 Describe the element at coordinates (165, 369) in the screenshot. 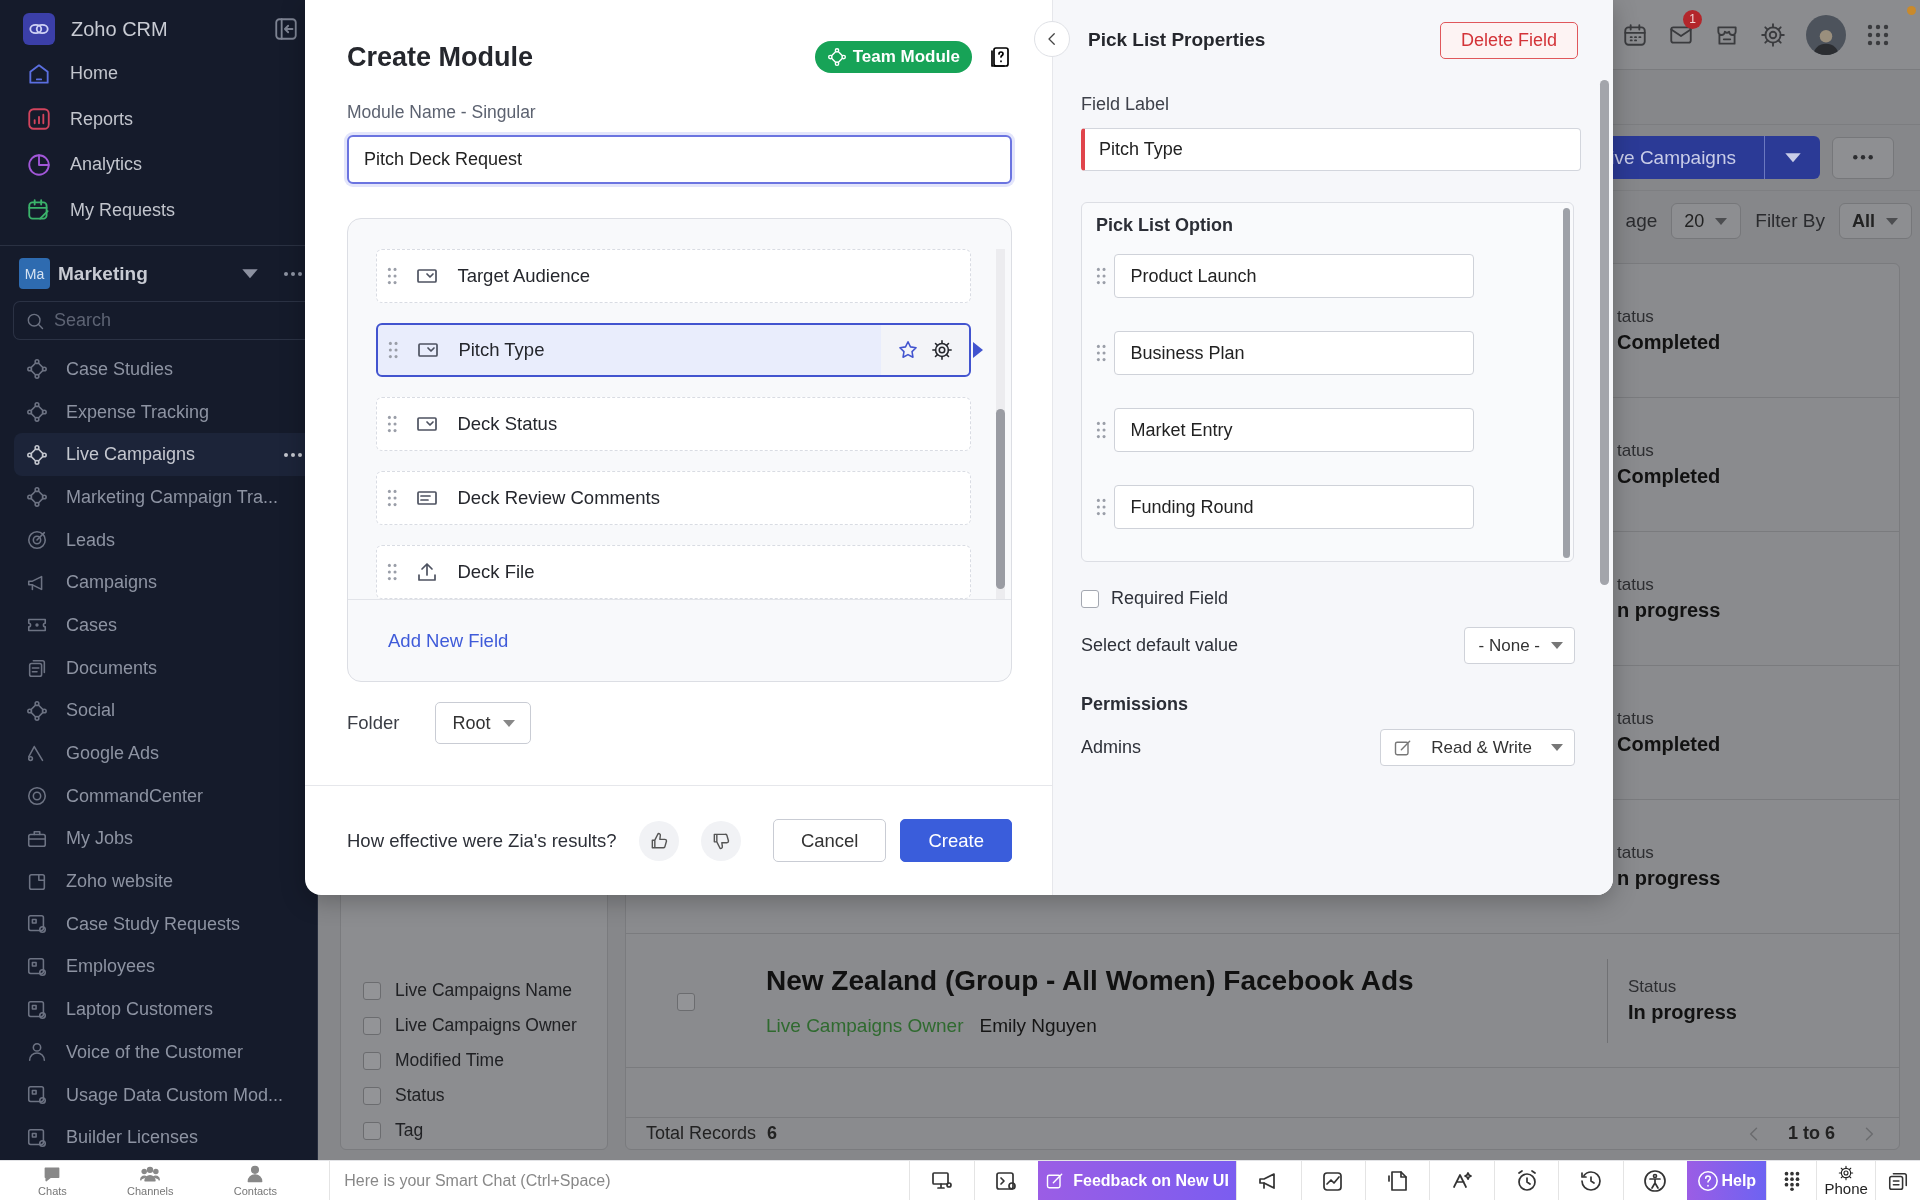

I see `sidebar-item: Case Studies` at that location.